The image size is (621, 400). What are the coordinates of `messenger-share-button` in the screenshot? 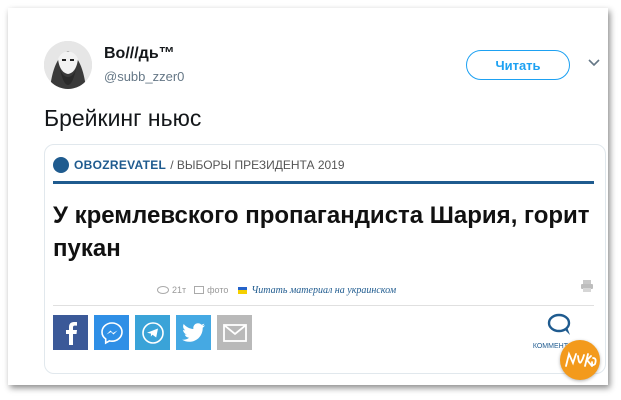 It's located at (111, 332).